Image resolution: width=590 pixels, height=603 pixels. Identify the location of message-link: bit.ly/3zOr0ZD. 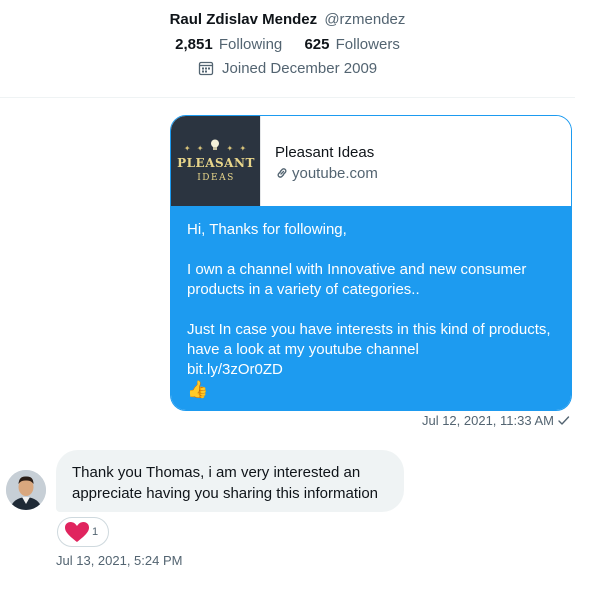
(371, 370).